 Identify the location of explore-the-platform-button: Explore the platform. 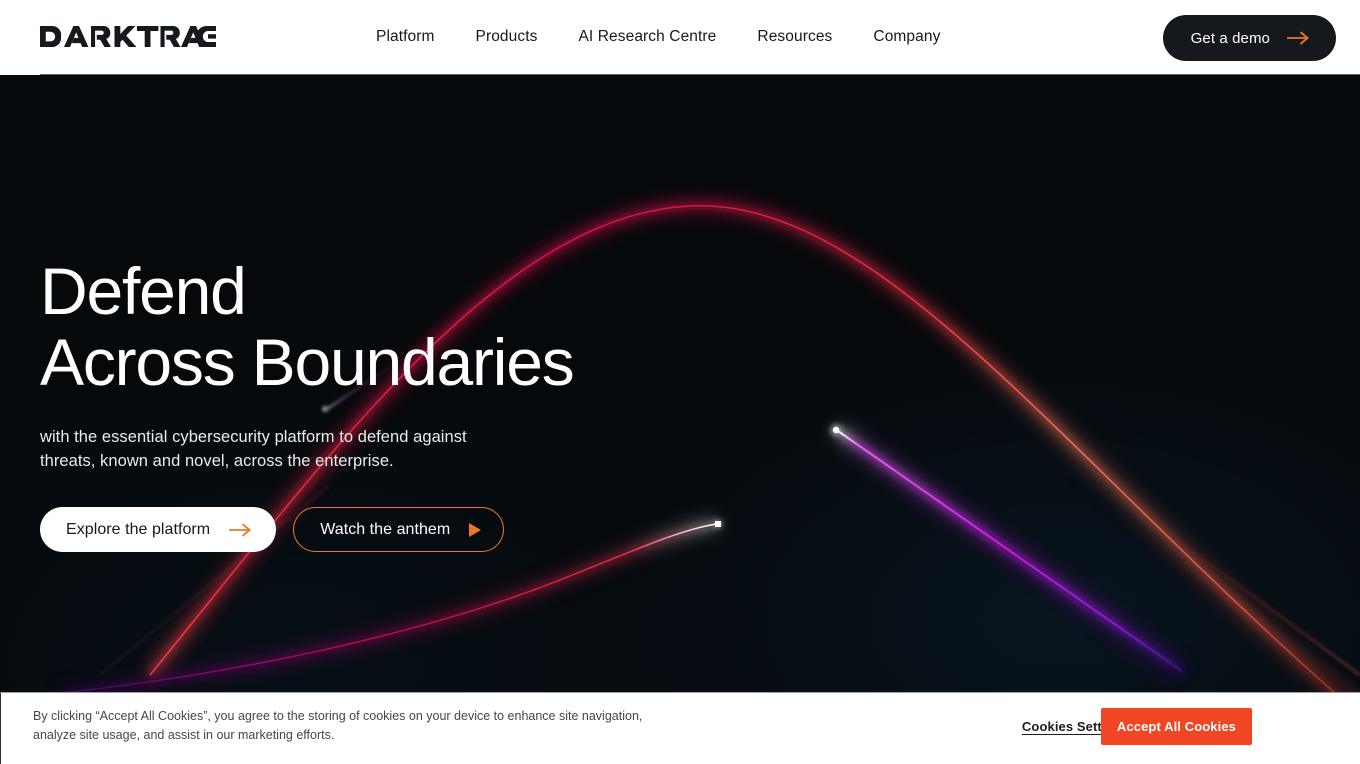
(158, 529).